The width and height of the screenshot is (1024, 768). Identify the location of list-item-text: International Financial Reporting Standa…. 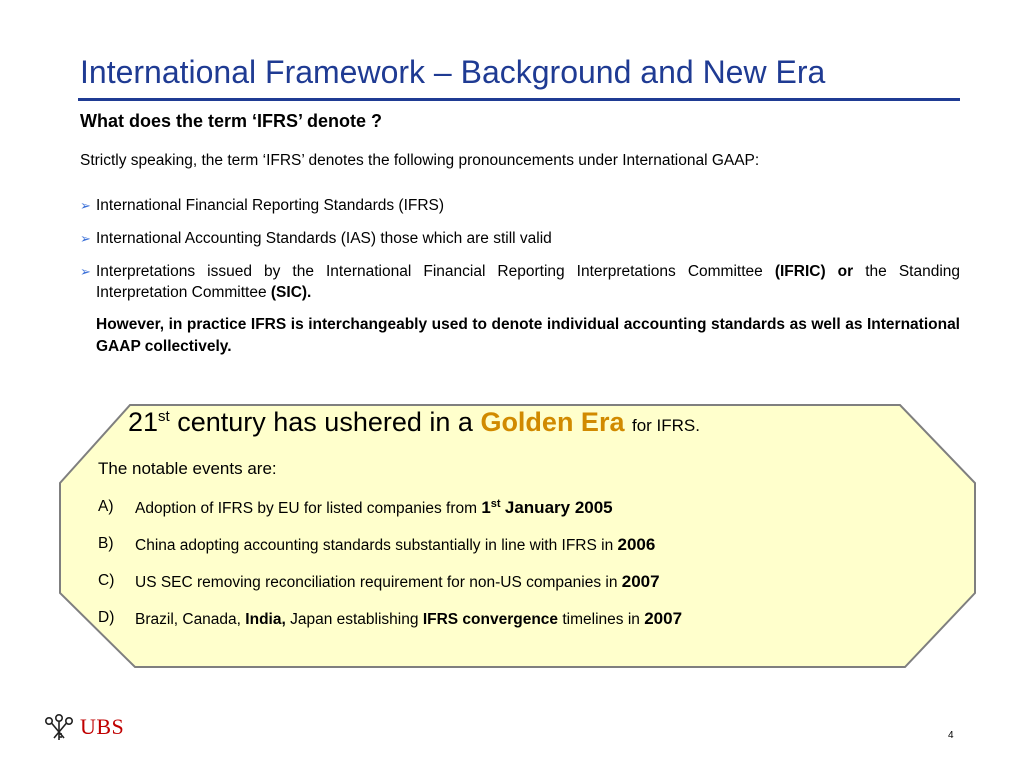
(270, 205).